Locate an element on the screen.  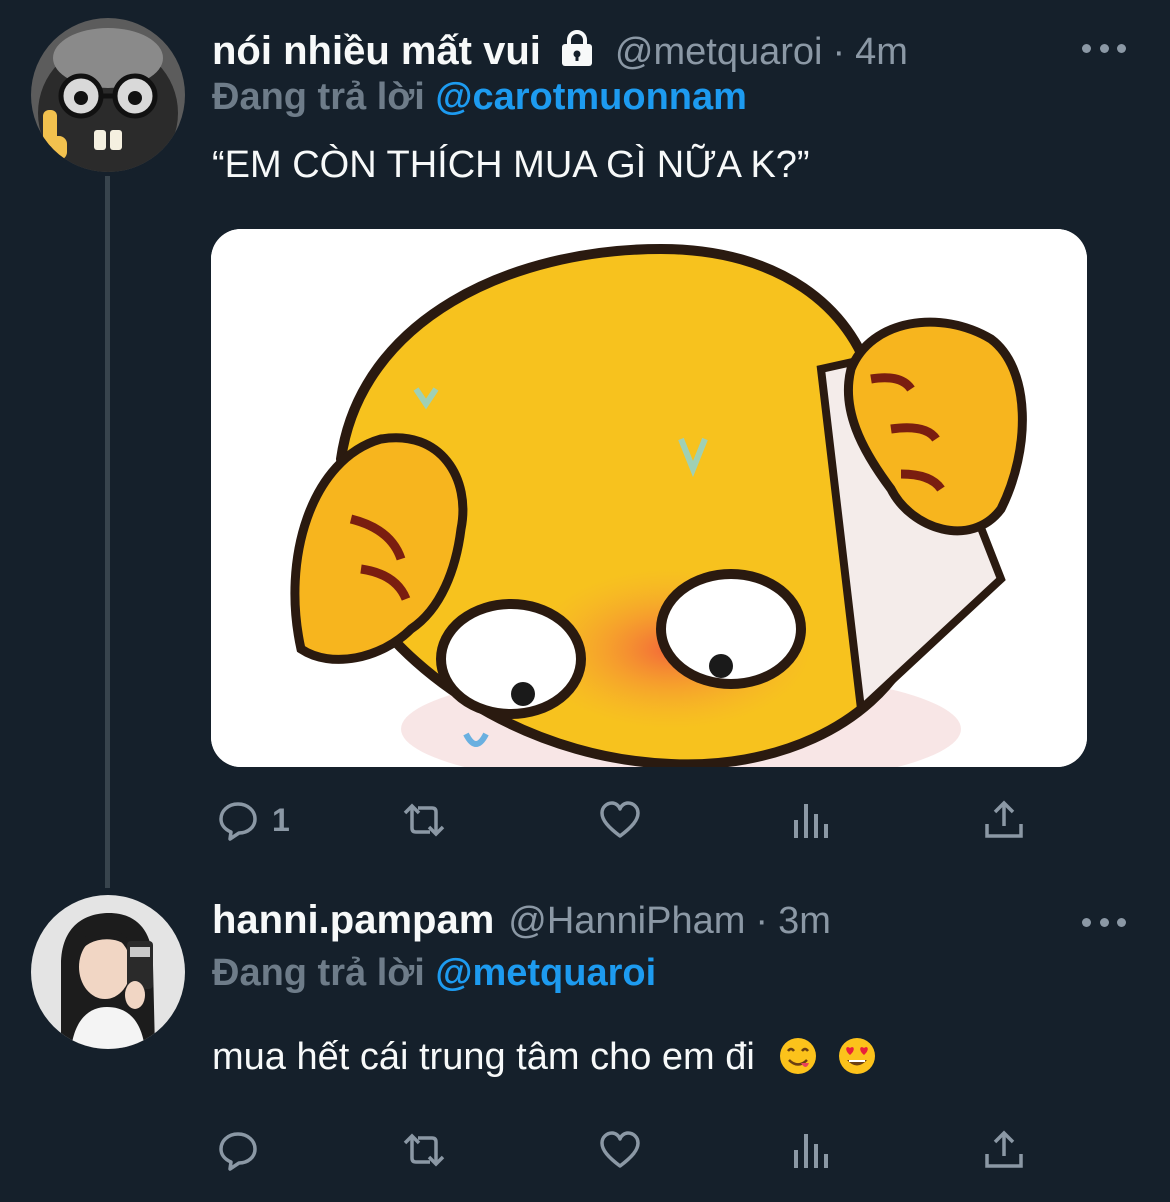
timestamp: 3m is located at coordinates (804, 921).